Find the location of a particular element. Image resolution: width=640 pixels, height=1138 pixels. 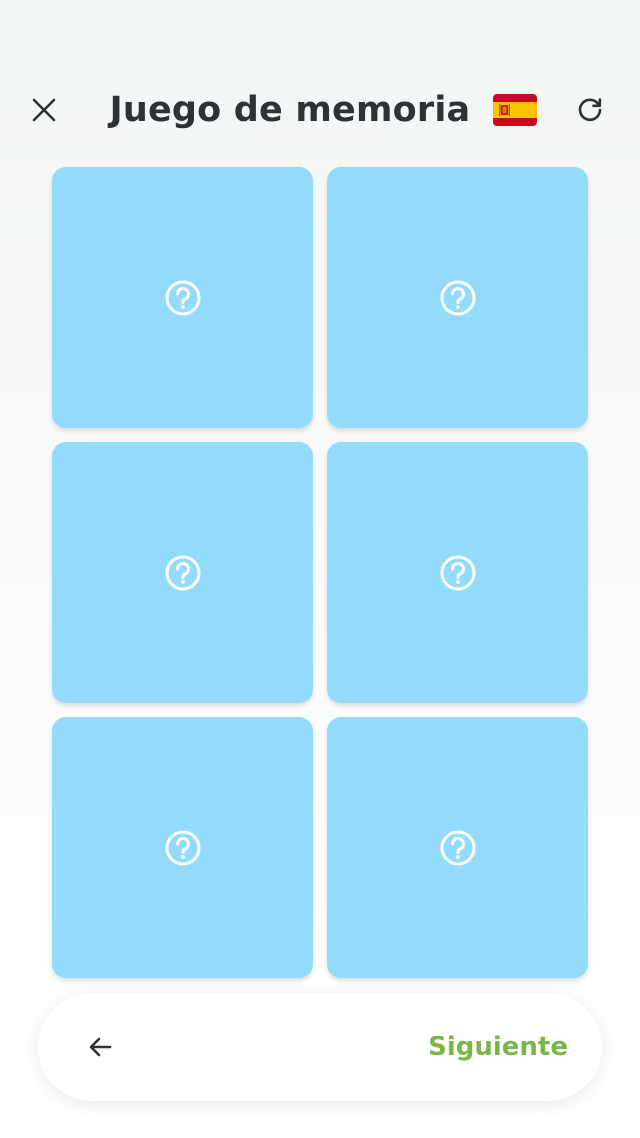

language-button is located at coordinates (515, 110).